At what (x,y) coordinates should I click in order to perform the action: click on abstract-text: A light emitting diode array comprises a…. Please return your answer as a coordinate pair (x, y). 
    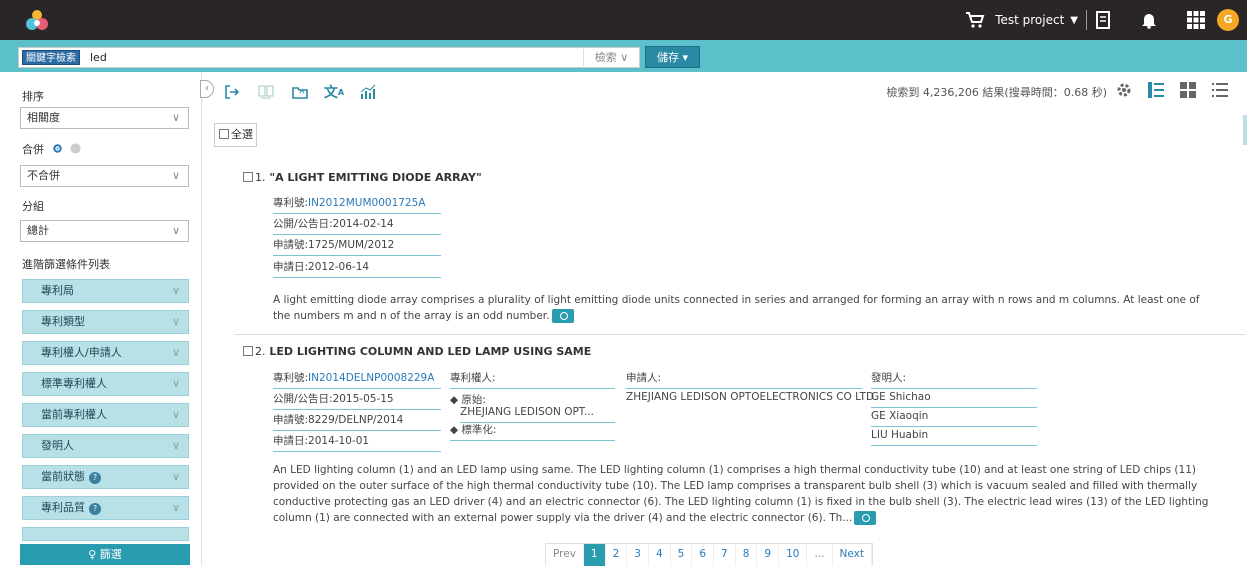
    Looking at the image, I should click on (736, 308).